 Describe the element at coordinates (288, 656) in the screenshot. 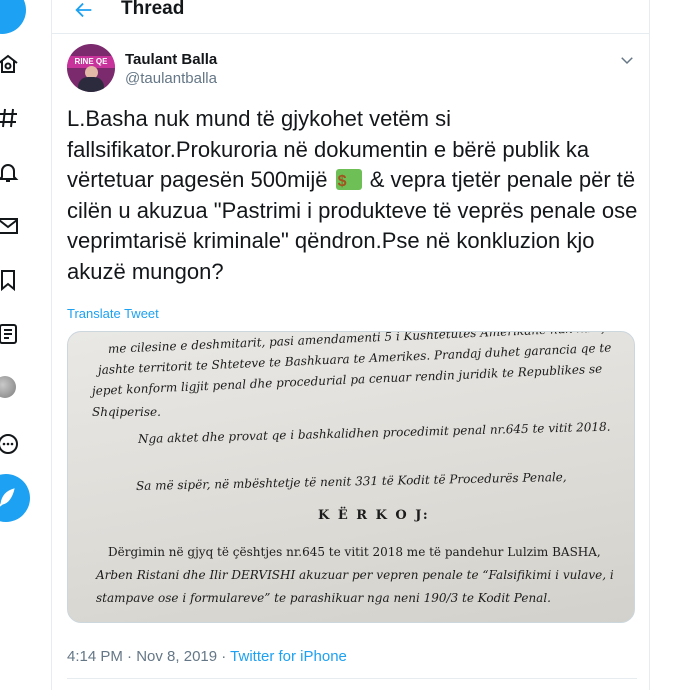

I see `tweet-source-link: Twitter for iPhone` at that location.